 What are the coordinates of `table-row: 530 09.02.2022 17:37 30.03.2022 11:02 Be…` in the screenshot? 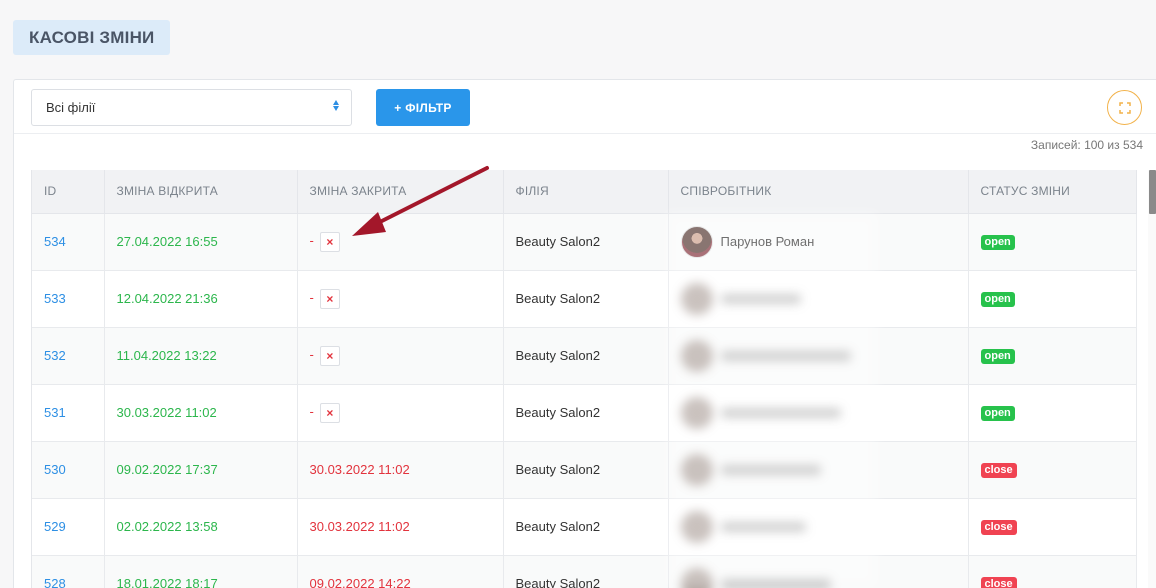 It's located at (584, 470).